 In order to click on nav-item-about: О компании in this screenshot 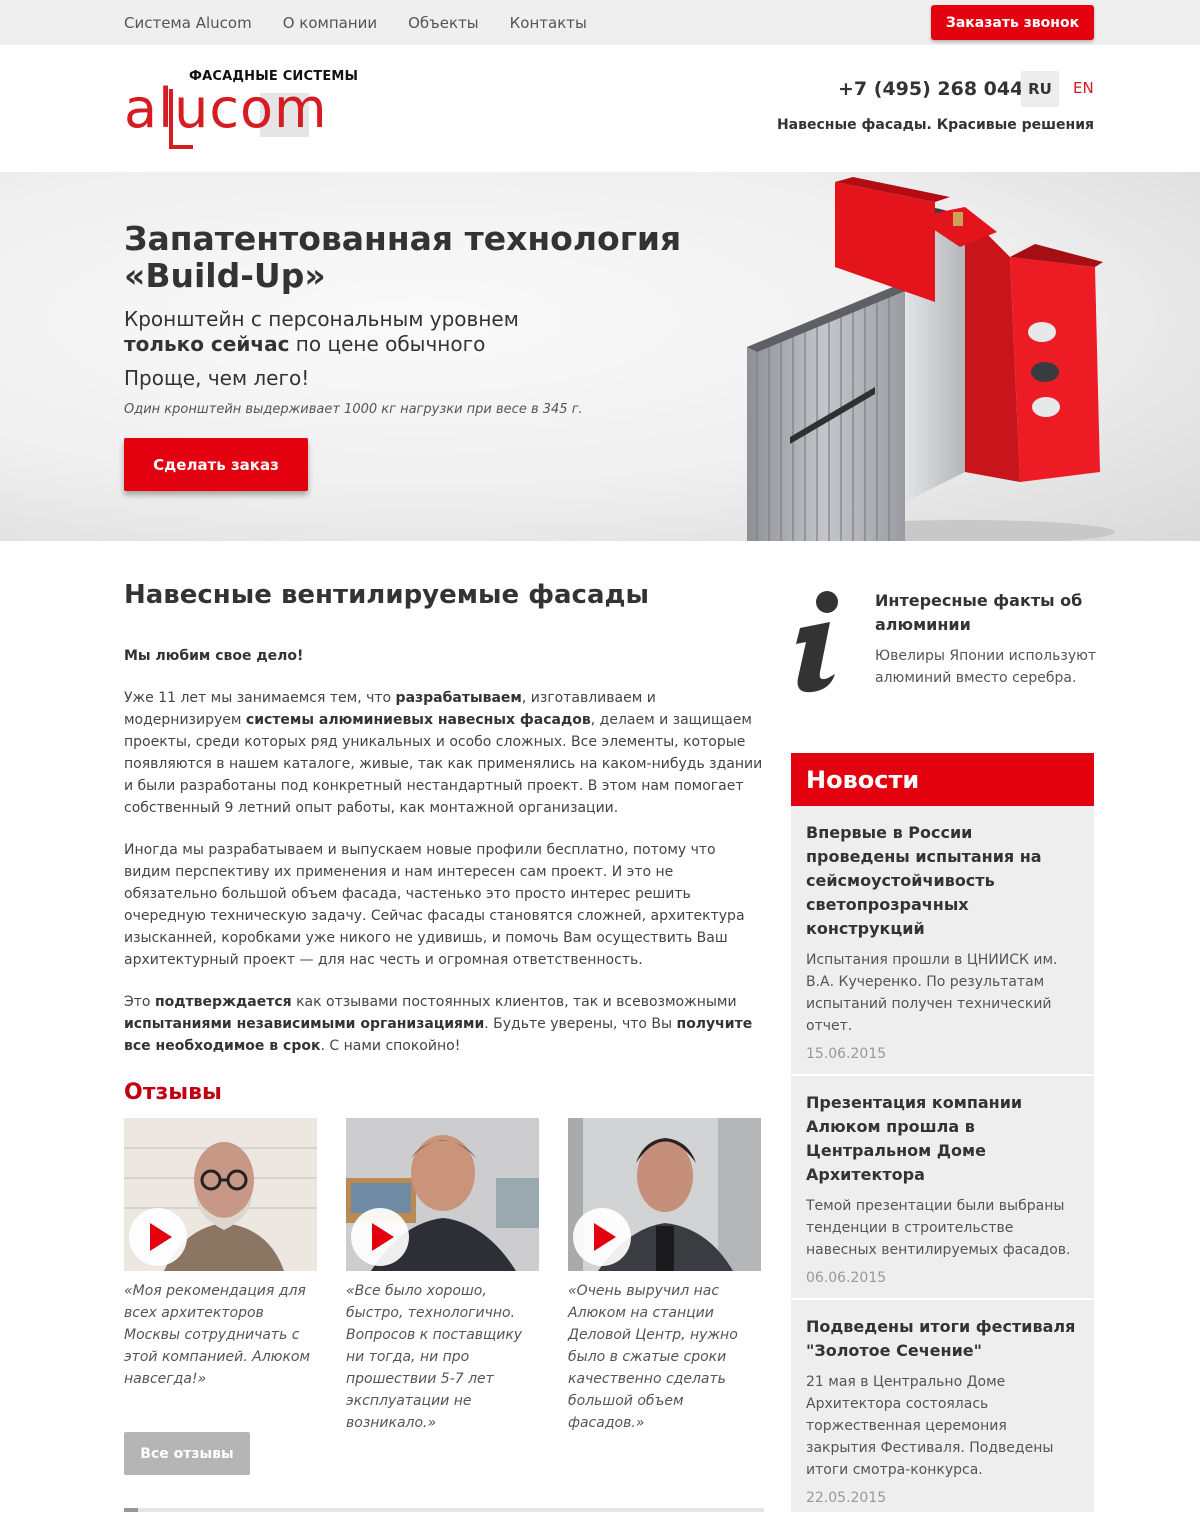, I will do `click(330, 23)`.